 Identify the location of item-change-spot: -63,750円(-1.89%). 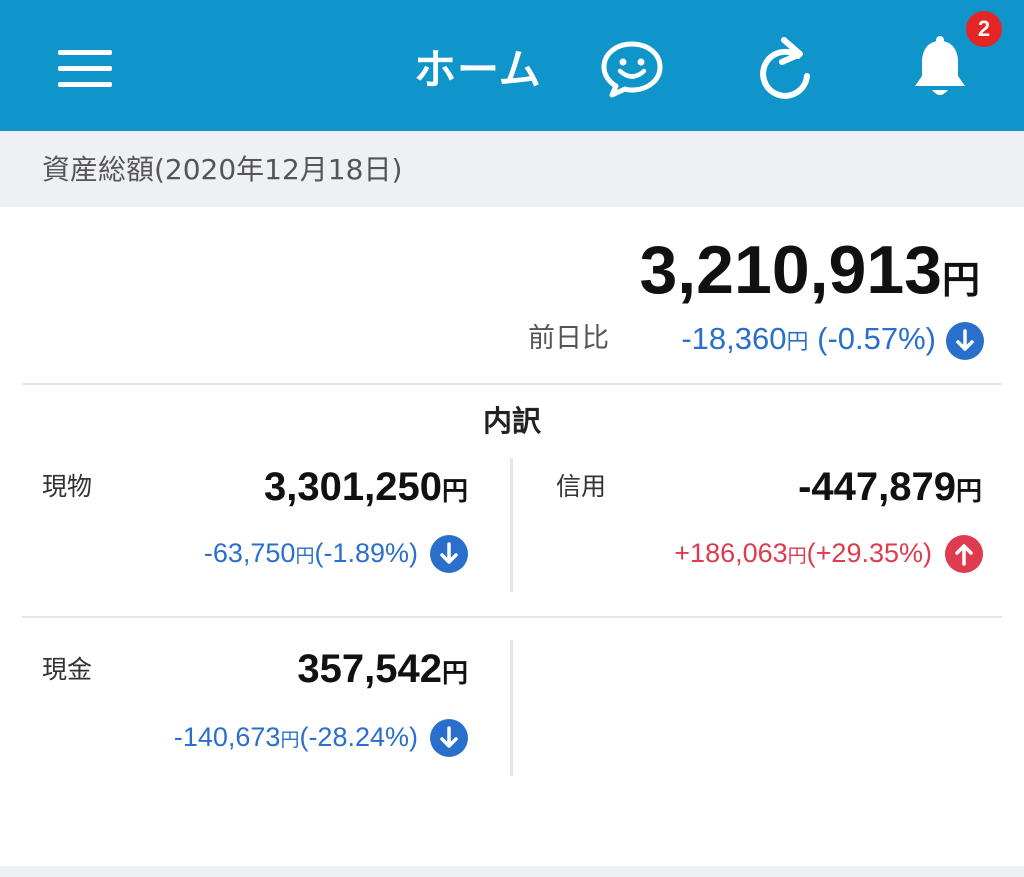
(311, 555).